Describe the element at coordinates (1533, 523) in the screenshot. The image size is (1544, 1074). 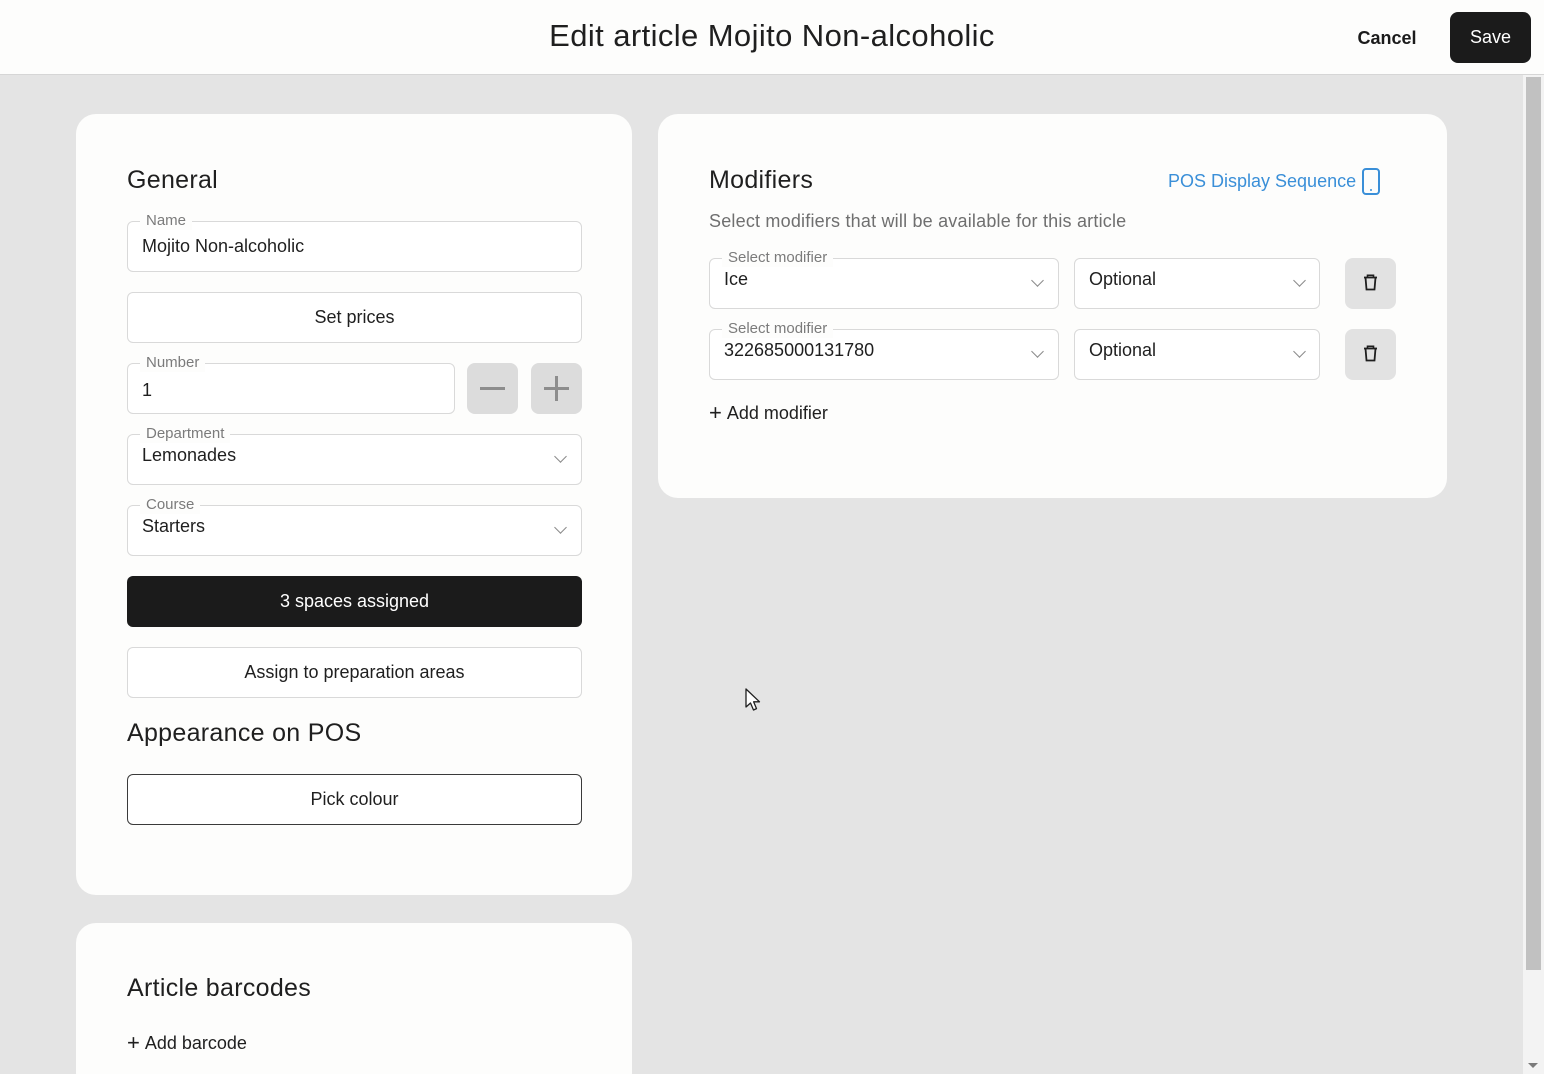
I see `scrollbar-thumb` at that location.